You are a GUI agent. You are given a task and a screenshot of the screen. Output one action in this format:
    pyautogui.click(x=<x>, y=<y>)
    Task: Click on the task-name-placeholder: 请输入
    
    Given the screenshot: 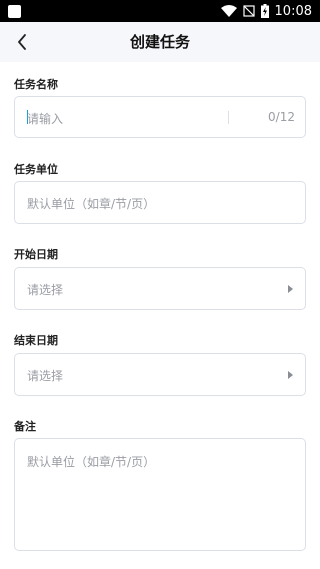 What is the action you would take?
    pyautogui.click(x=45, y=119)
    